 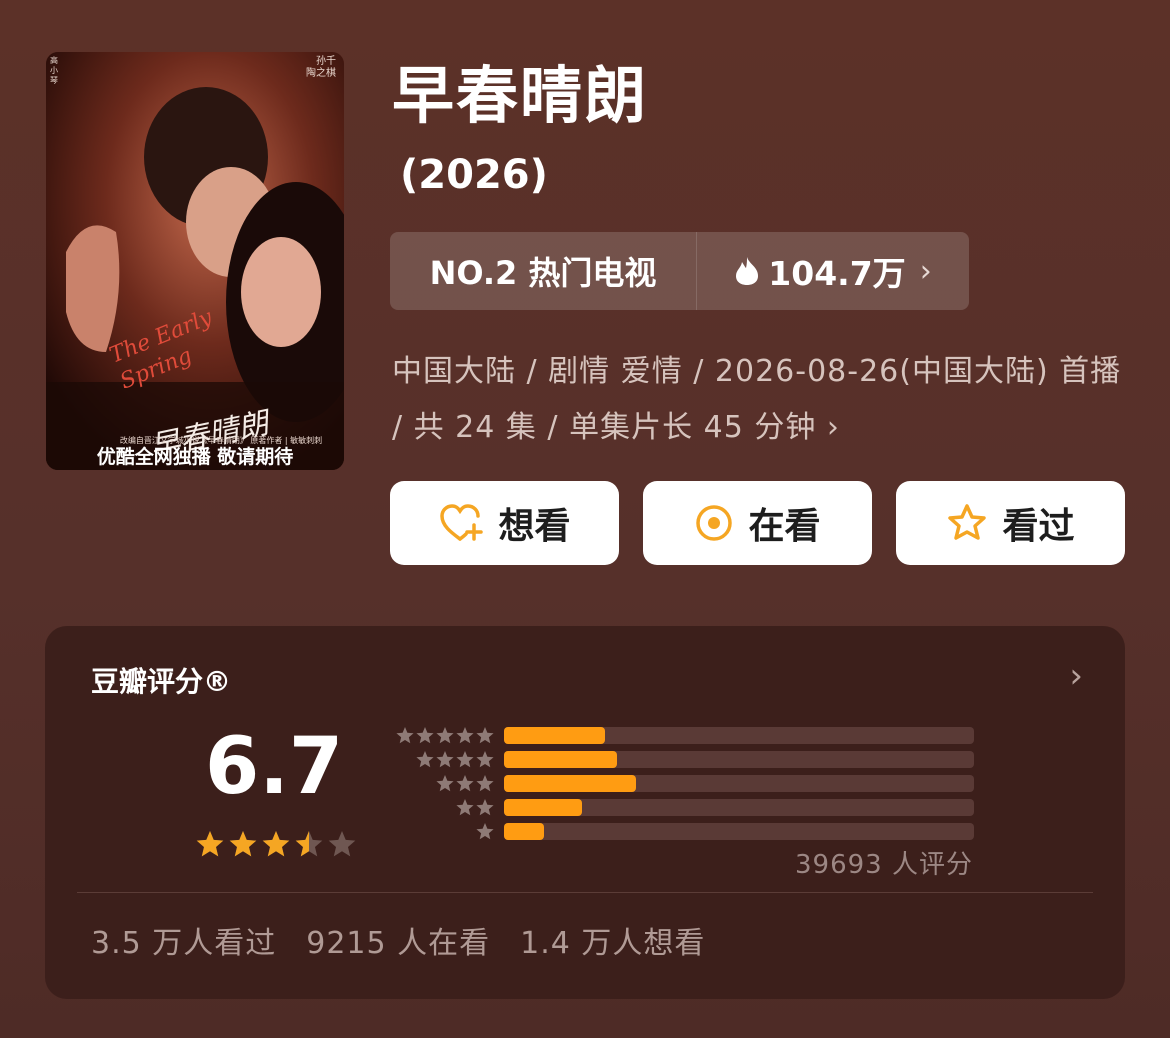 I want to click on star-outline-icon, so click(x=967, y=522).